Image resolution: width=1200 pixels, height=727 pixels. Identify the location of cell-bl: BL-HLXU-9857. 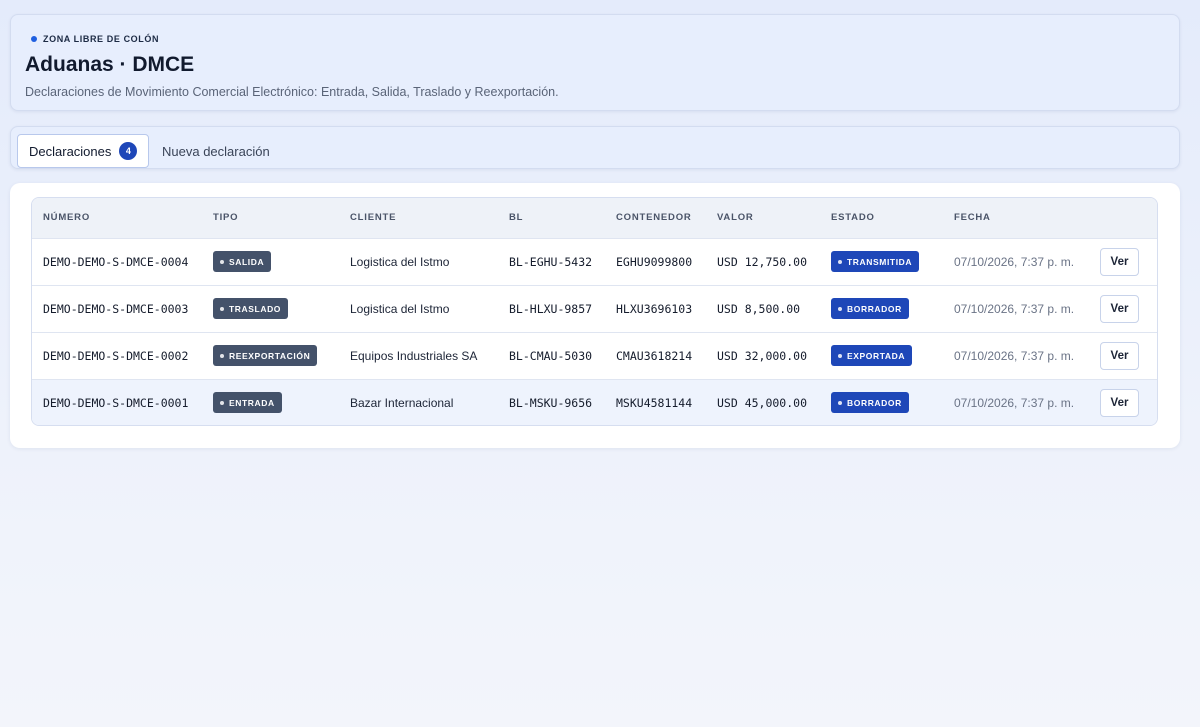
(551, 308).